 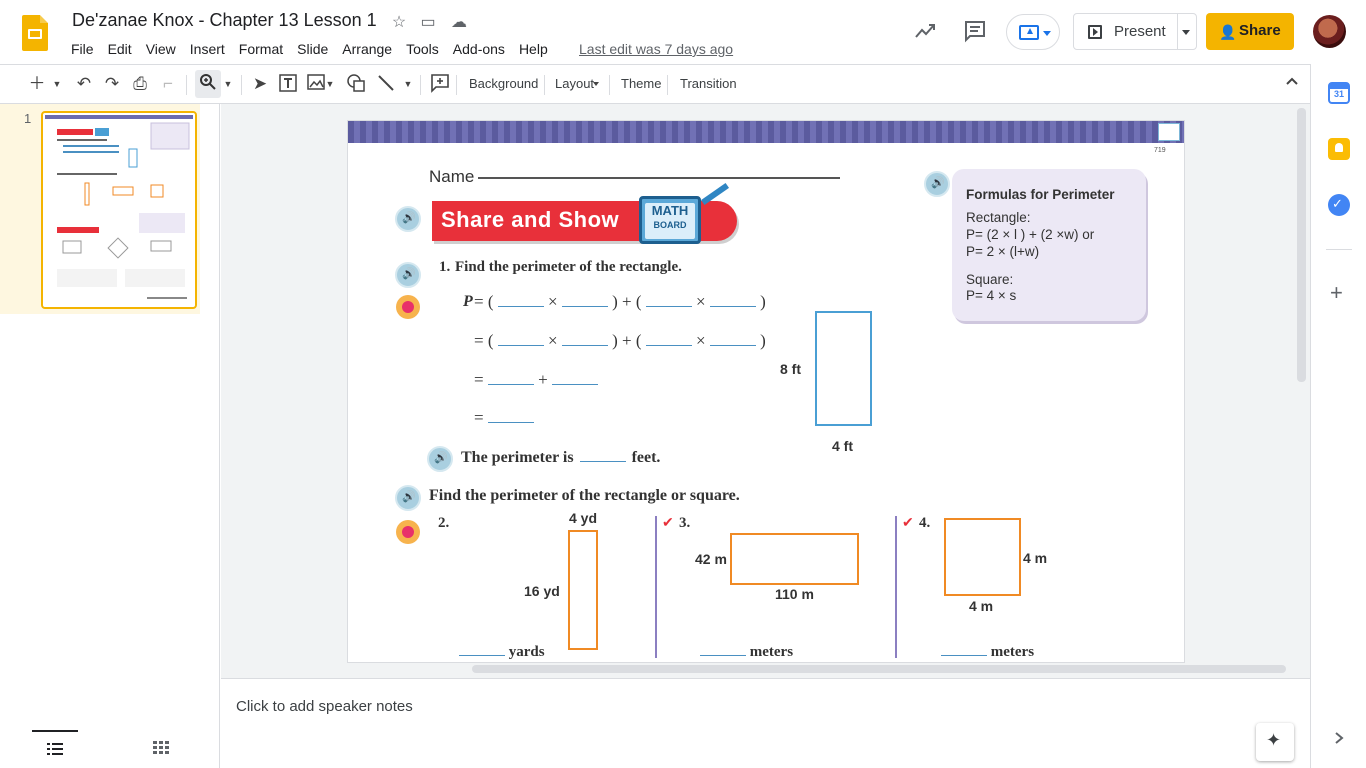 I want to click on print-icon: ⎙, so click(x=140, y=84).